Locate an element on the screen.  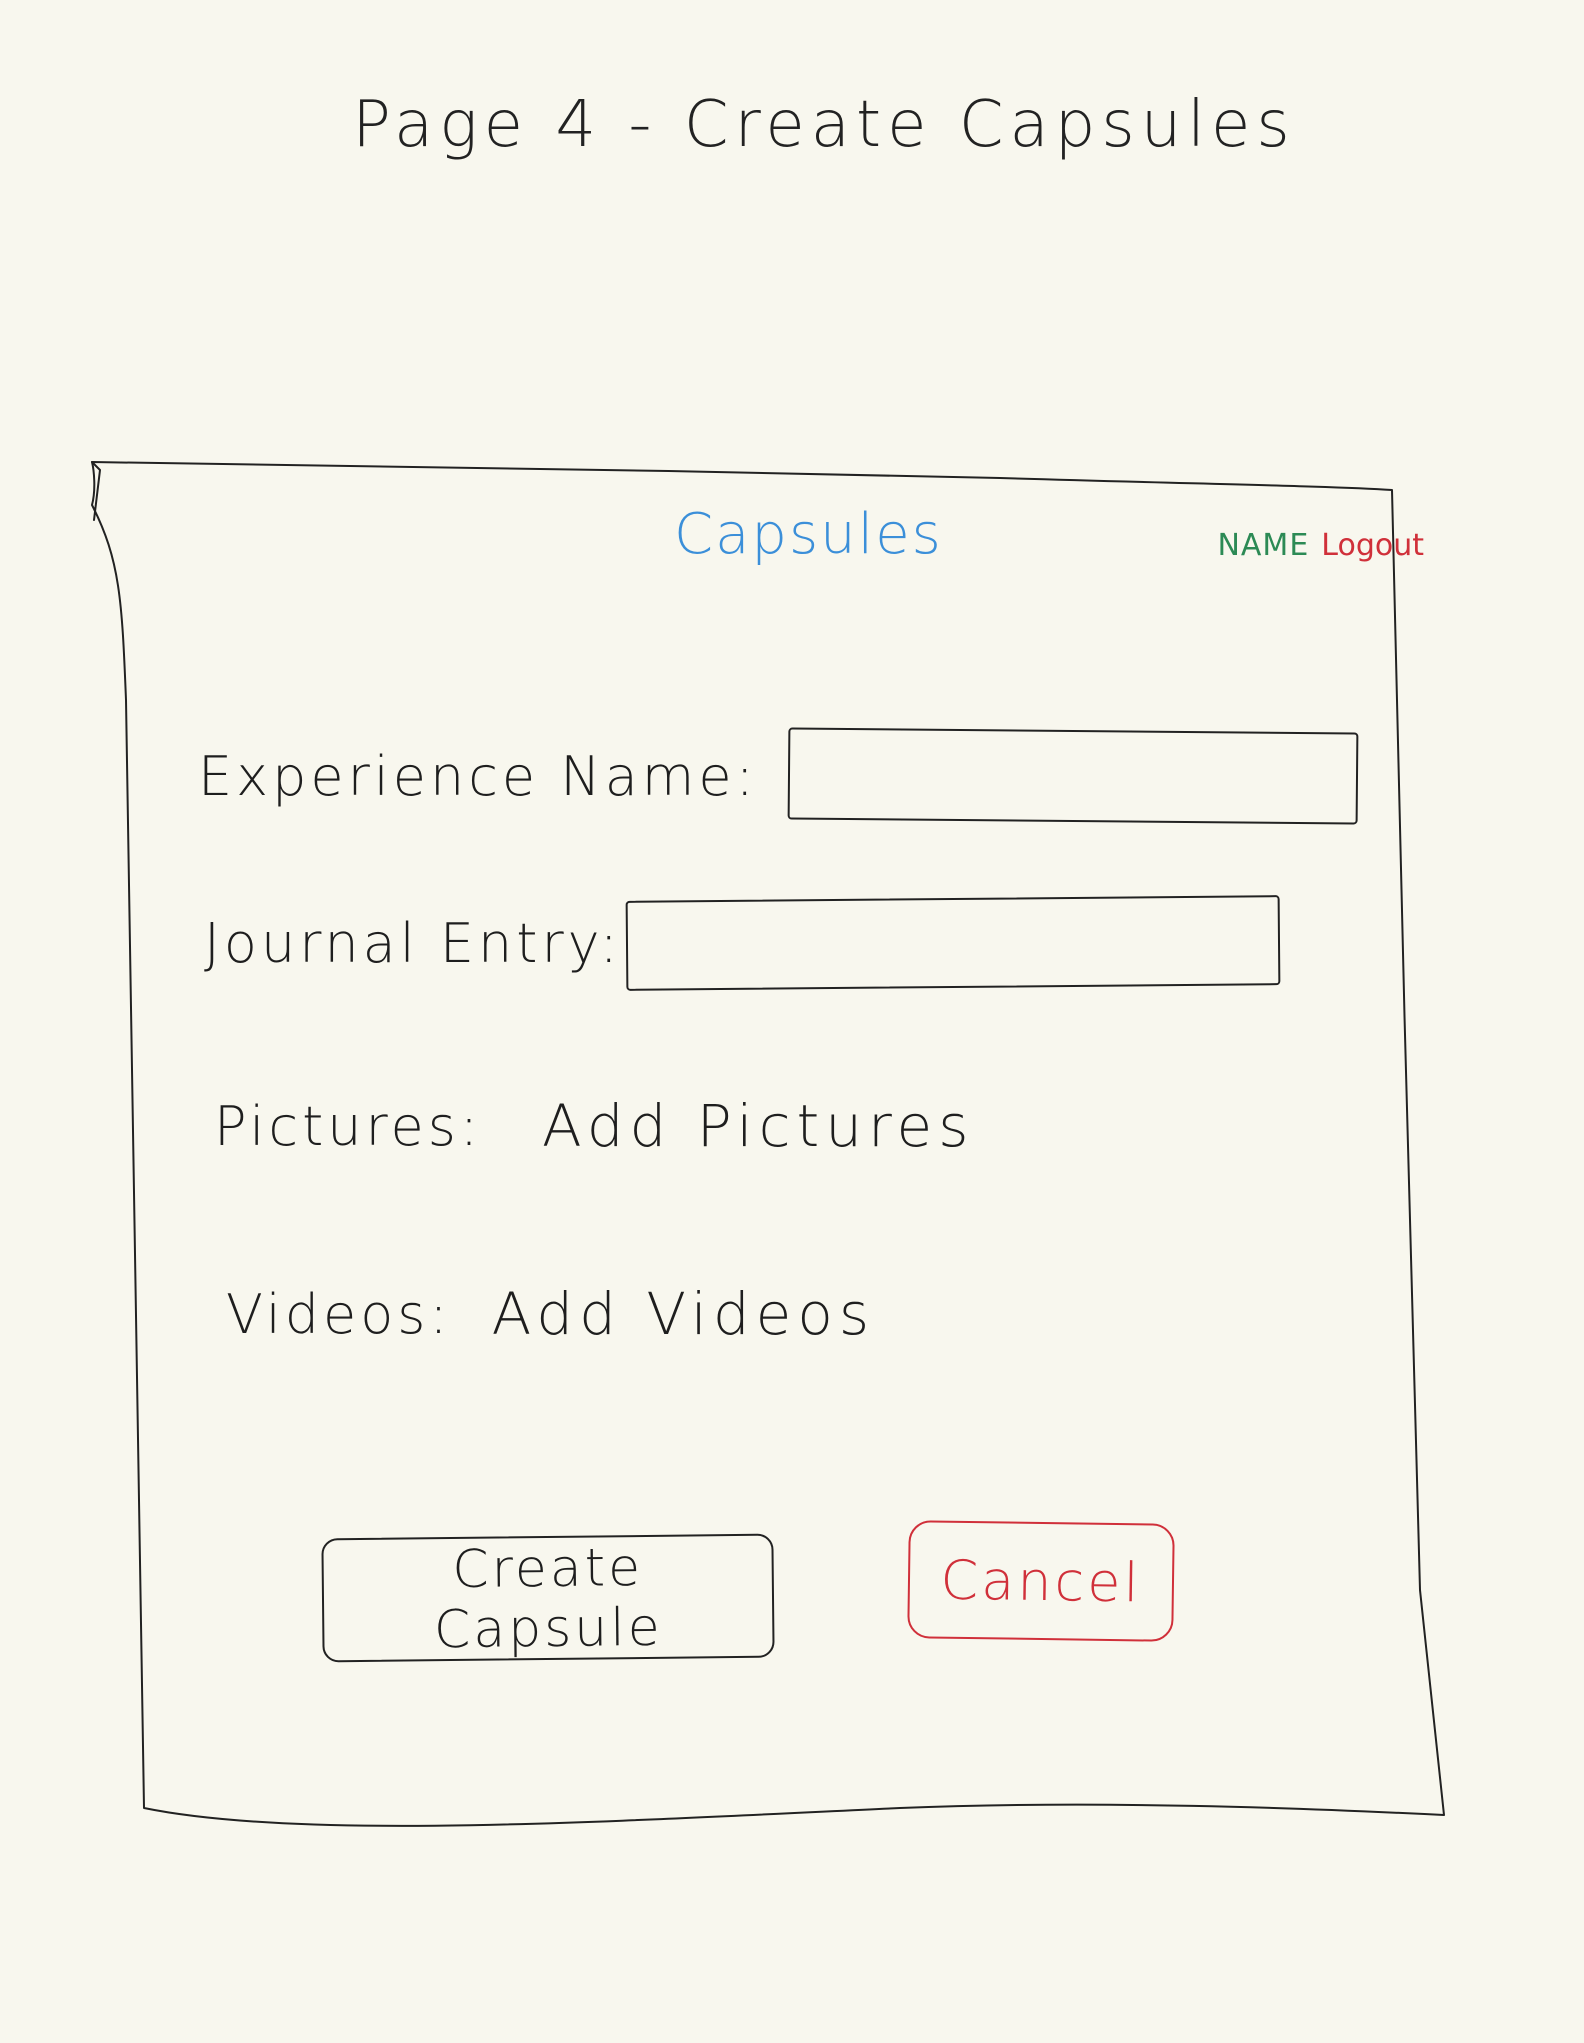
brand-logo: Capsules is located at coordinates (808, 534).